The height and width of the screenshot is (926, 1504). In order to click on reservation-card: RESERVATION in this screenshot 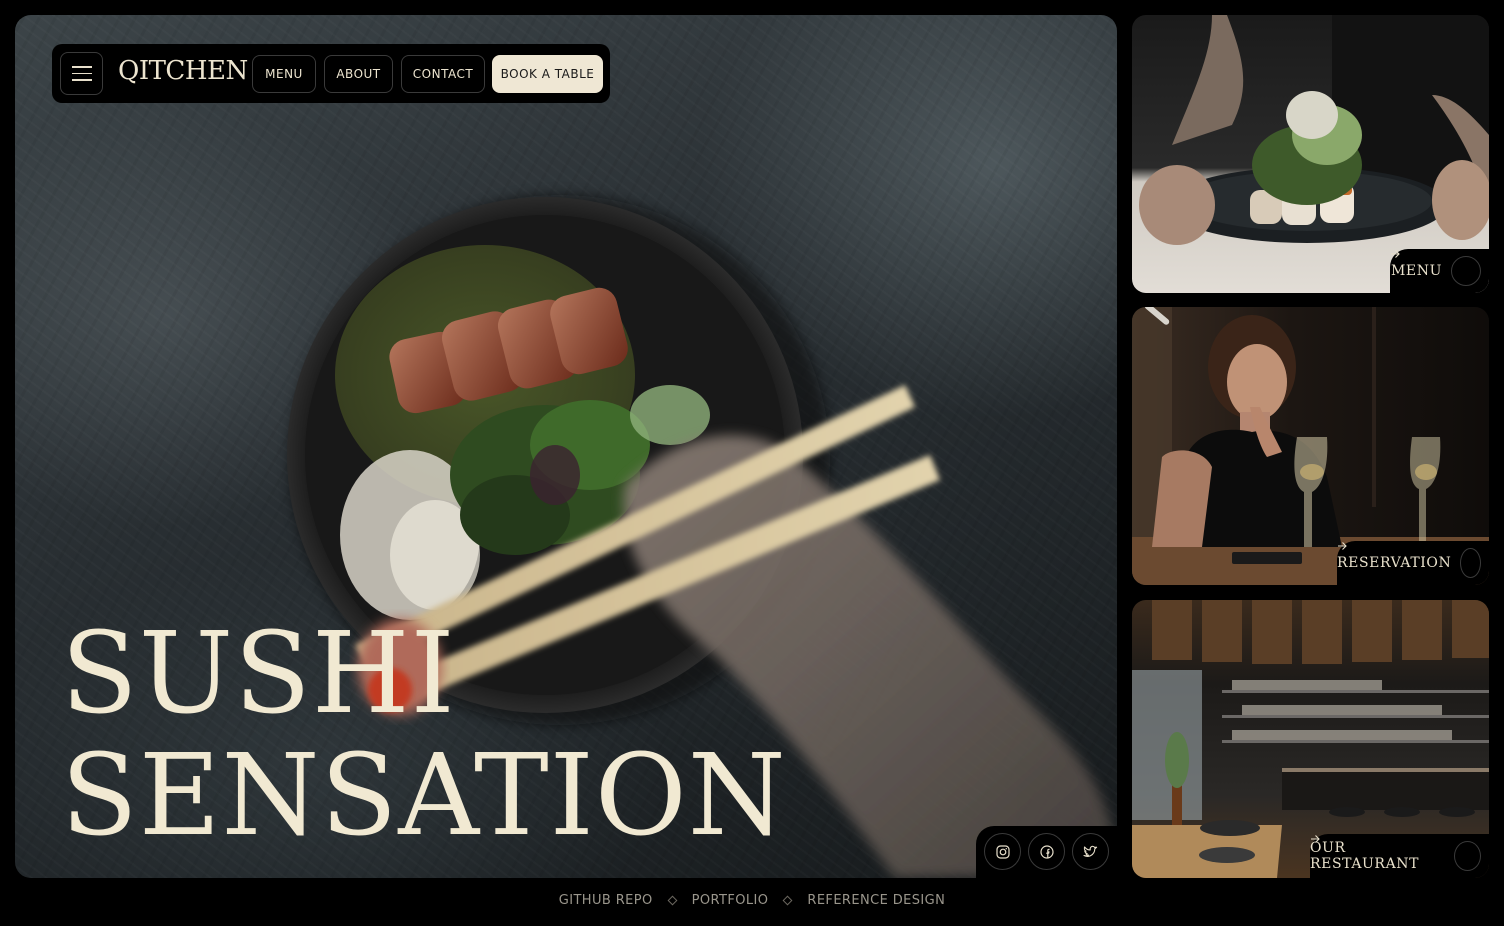, I will do `click(1310, 446)`.